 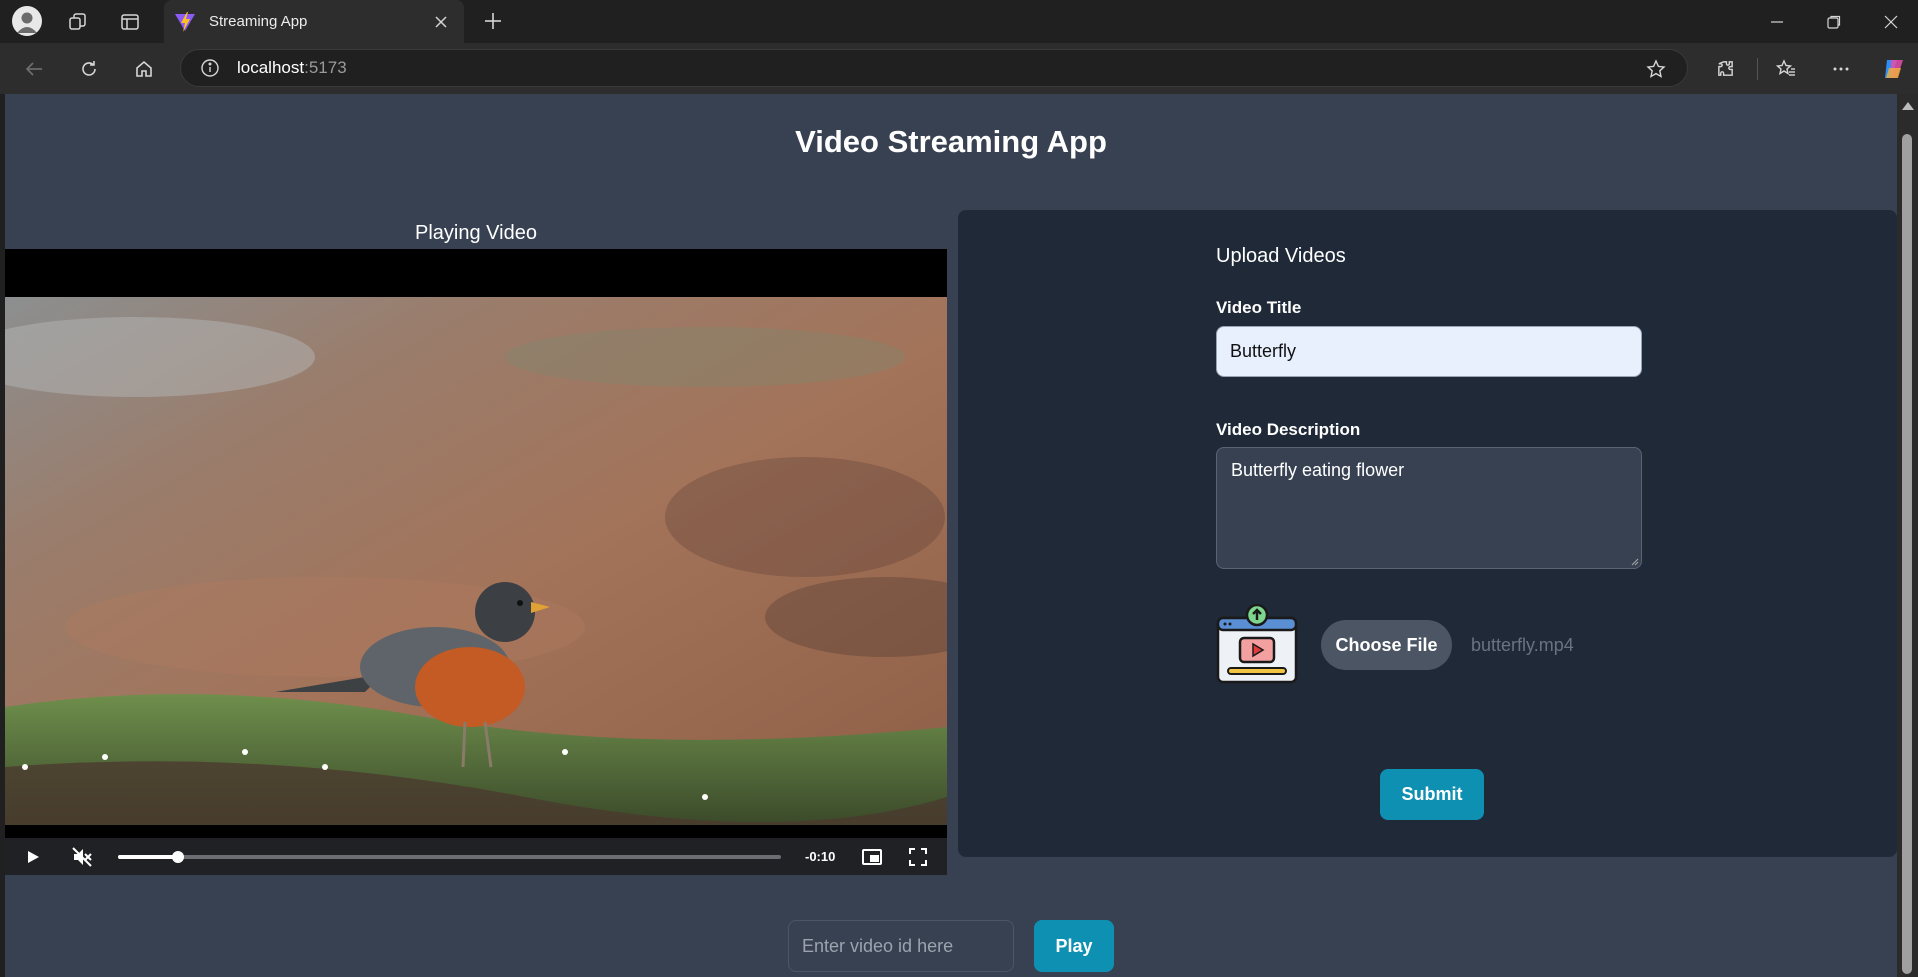 I want to click on video-description-input: Butterfly eating flower, so click(x=1429, y=508).